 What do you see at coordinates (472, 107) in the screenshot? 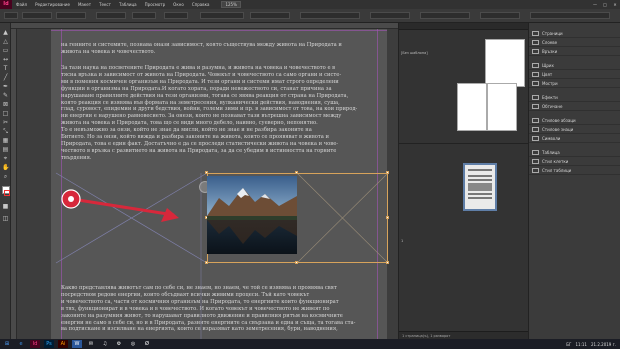
I see `master-spread-thumb-left` at bounding box center [472, 107].